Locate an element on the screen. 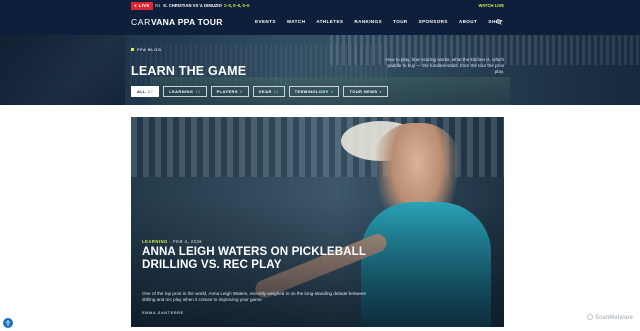 This screenshot has height=331, width=640. site-logo: CARVANA PPA TOUR is located at coordinates (177, 22).